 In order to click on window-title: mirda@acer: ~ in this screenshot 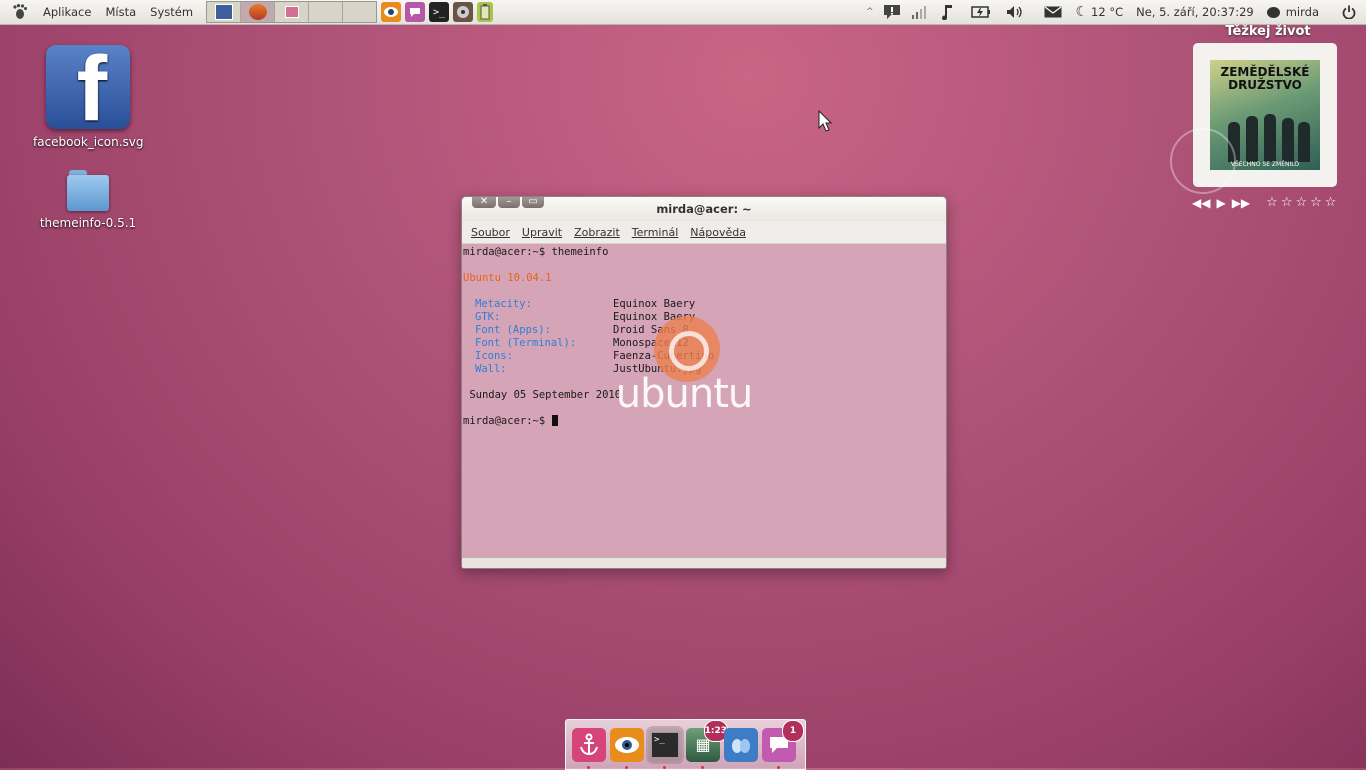, I will do `click(704, 209)`.